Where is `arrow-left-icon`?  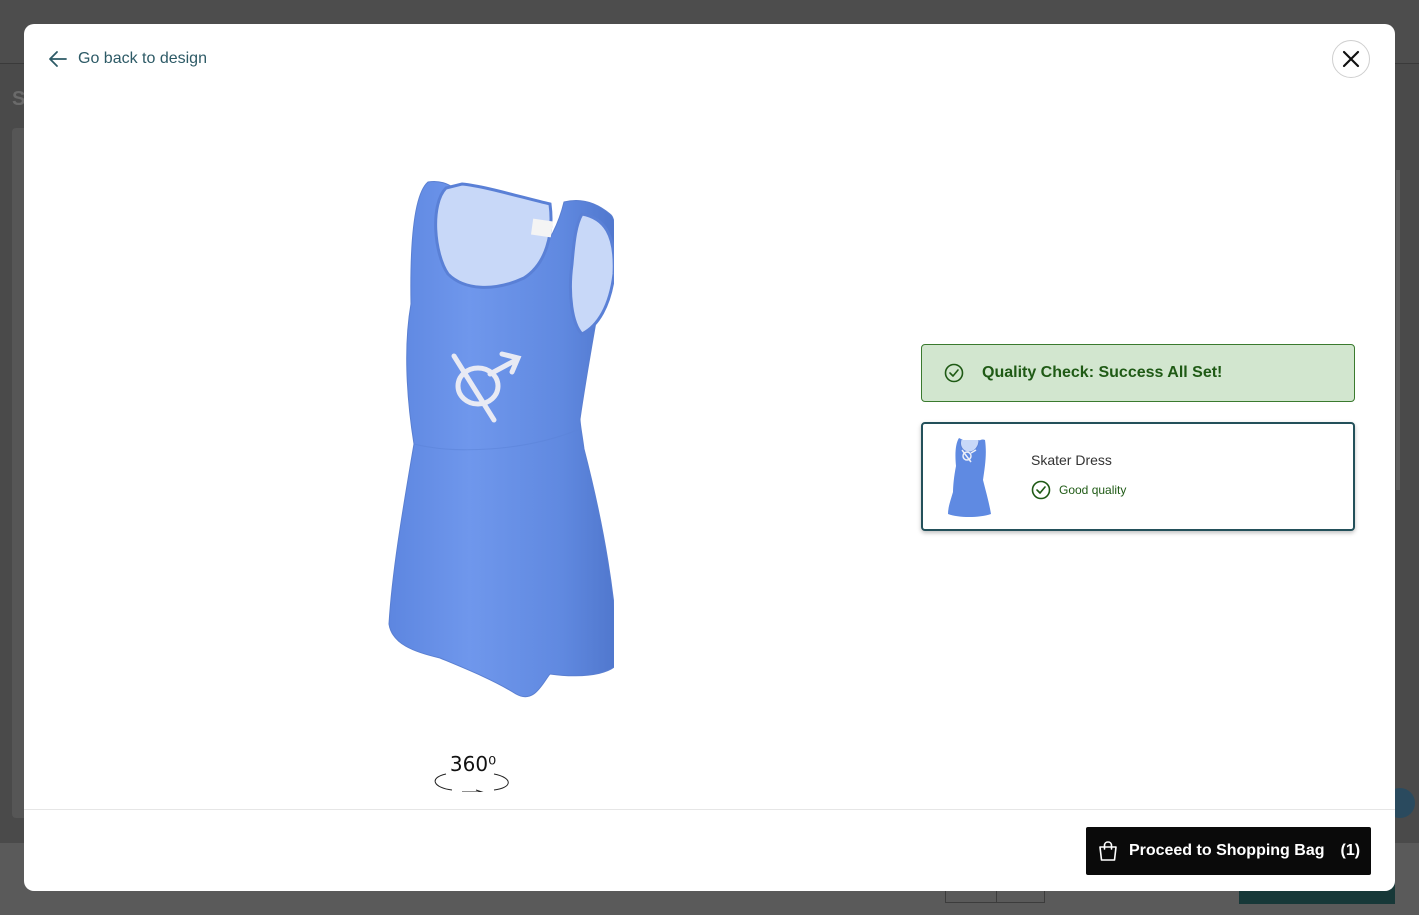
arrow-left-icon is located at coordinates (58, 59).